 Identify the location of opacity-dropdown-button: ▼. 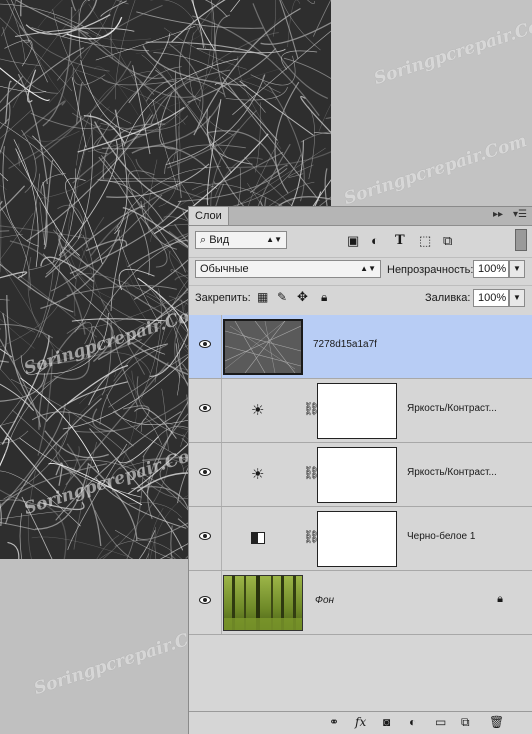
(517, 269).